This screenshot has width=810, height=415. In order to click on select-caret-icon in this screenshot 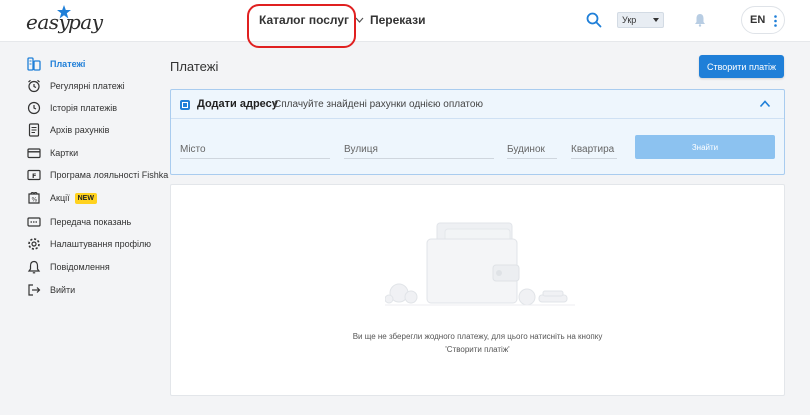, I will do `click(656, 20)`.